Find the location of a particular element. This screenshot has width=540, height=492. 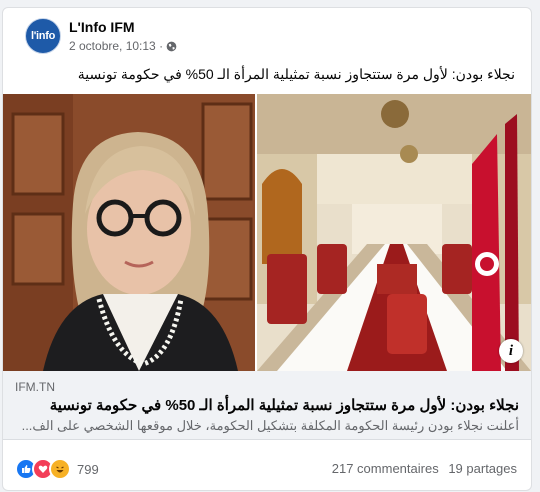

post-timestamp: 2 octobre, 10:13 · is located at coordinates (116, 46).